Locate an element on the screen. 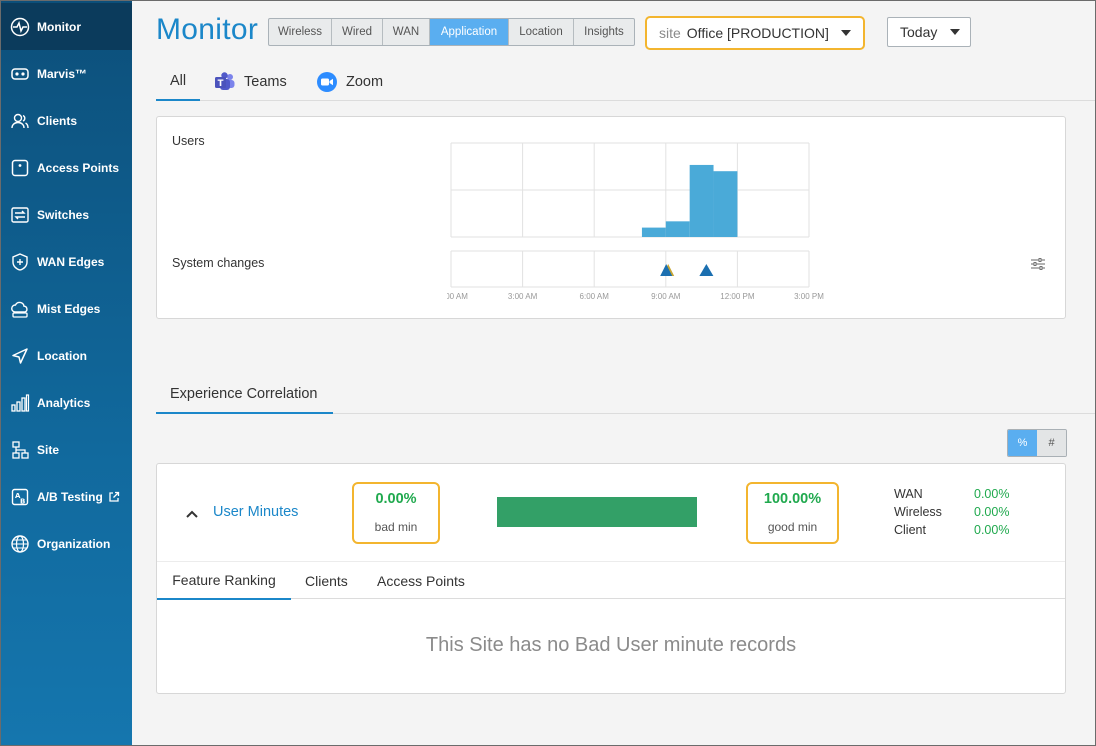  site-hierarchy-icon is located at coordinates (20, 450).